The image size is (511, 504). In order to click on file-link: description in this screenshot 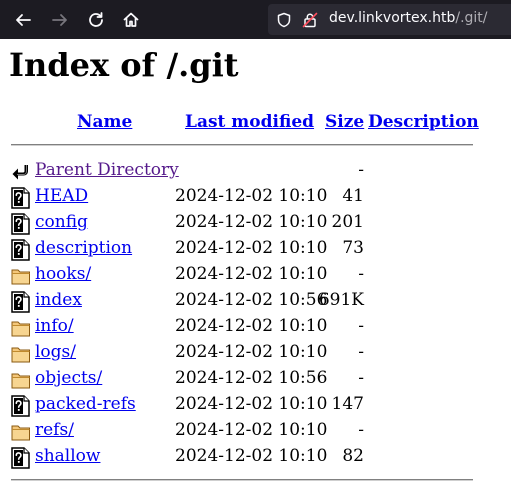, I will do `click(83, 248)`.